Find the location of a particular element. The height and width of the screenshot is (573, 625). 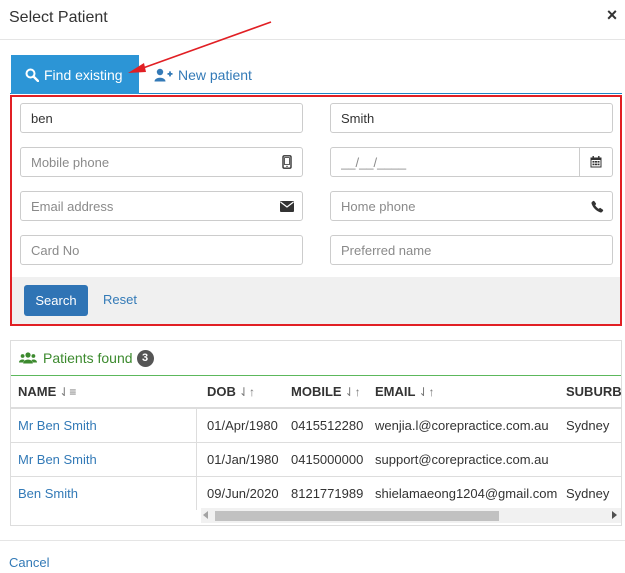

patient-name-link: Ben Smith is located at coordinates (48, 493).